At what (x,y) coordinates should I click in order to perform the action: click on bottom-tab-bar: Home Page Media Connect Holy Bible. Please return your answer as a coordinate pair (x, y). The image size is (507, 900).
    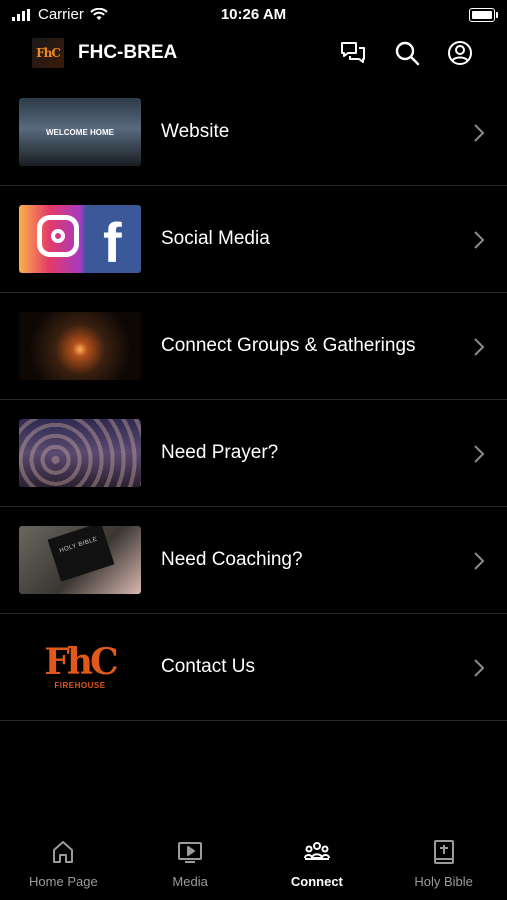
    Looking at the image, I should click on (253, 864).